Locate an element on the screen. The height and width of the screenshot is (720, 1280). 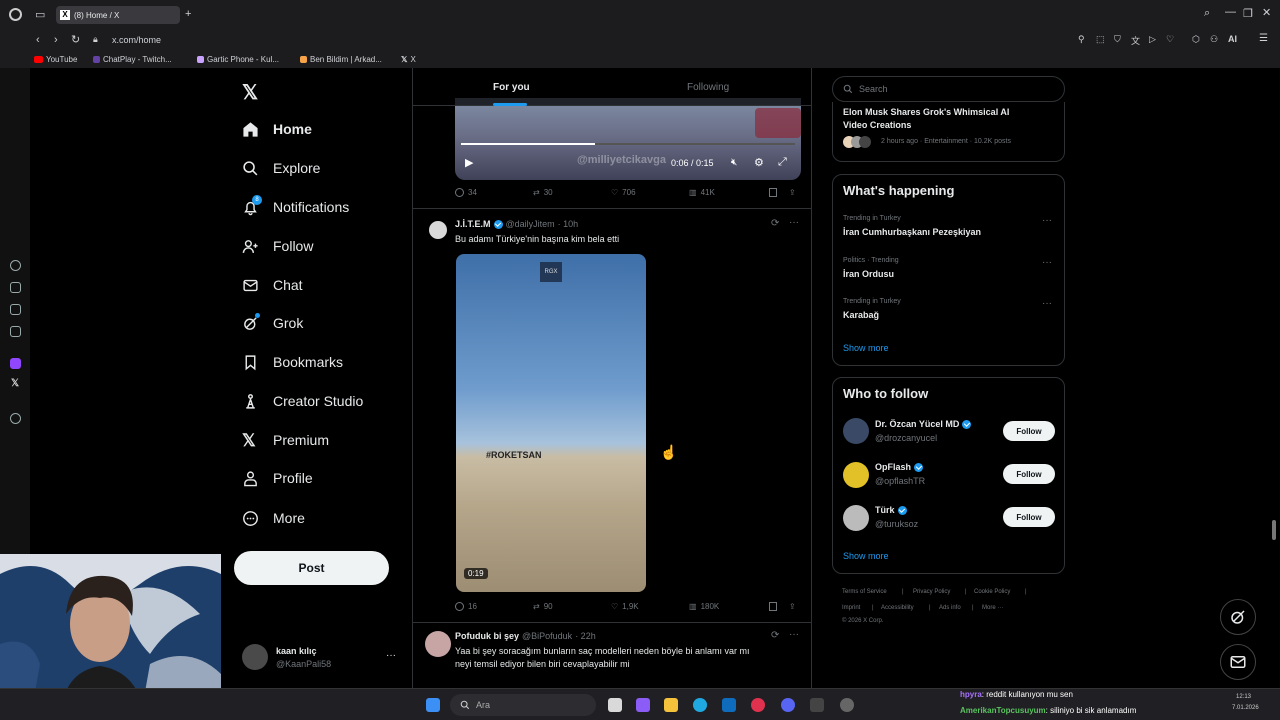
file-explorer-icon is located at coordinates (671, 705).